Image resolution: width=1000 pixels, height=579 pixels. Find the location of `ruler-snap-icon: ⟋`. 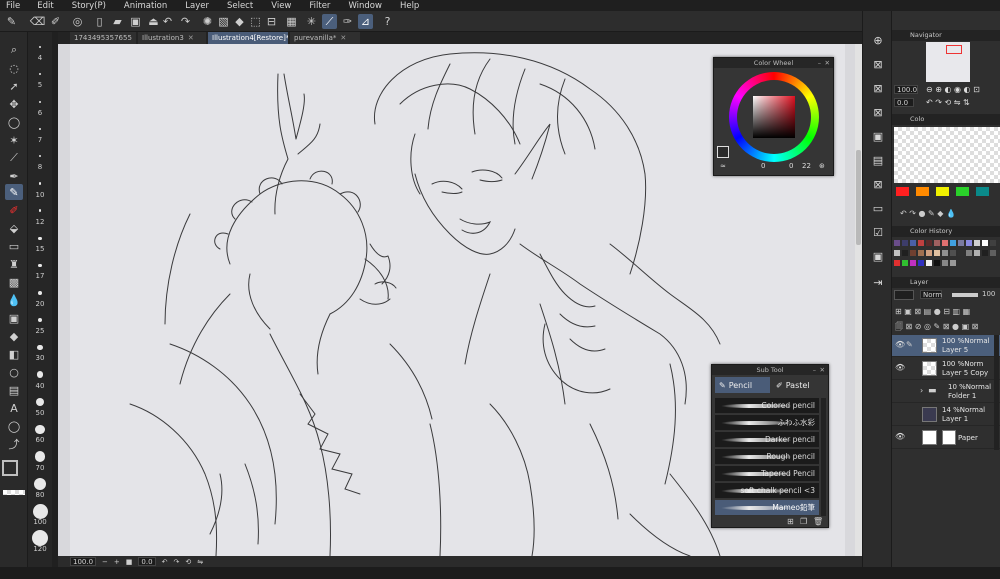

ruler-snap-icon: ⟋ is located at coordinates (329, 21).